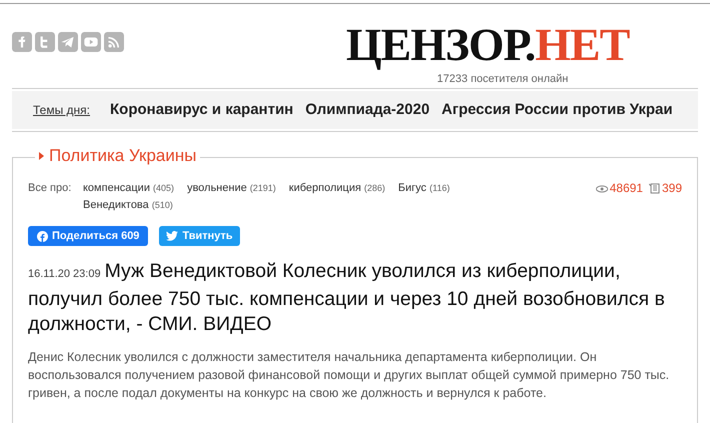  I want to click on site-logo: ЦЕНЗОР.НЕТ, so click(488, 45).